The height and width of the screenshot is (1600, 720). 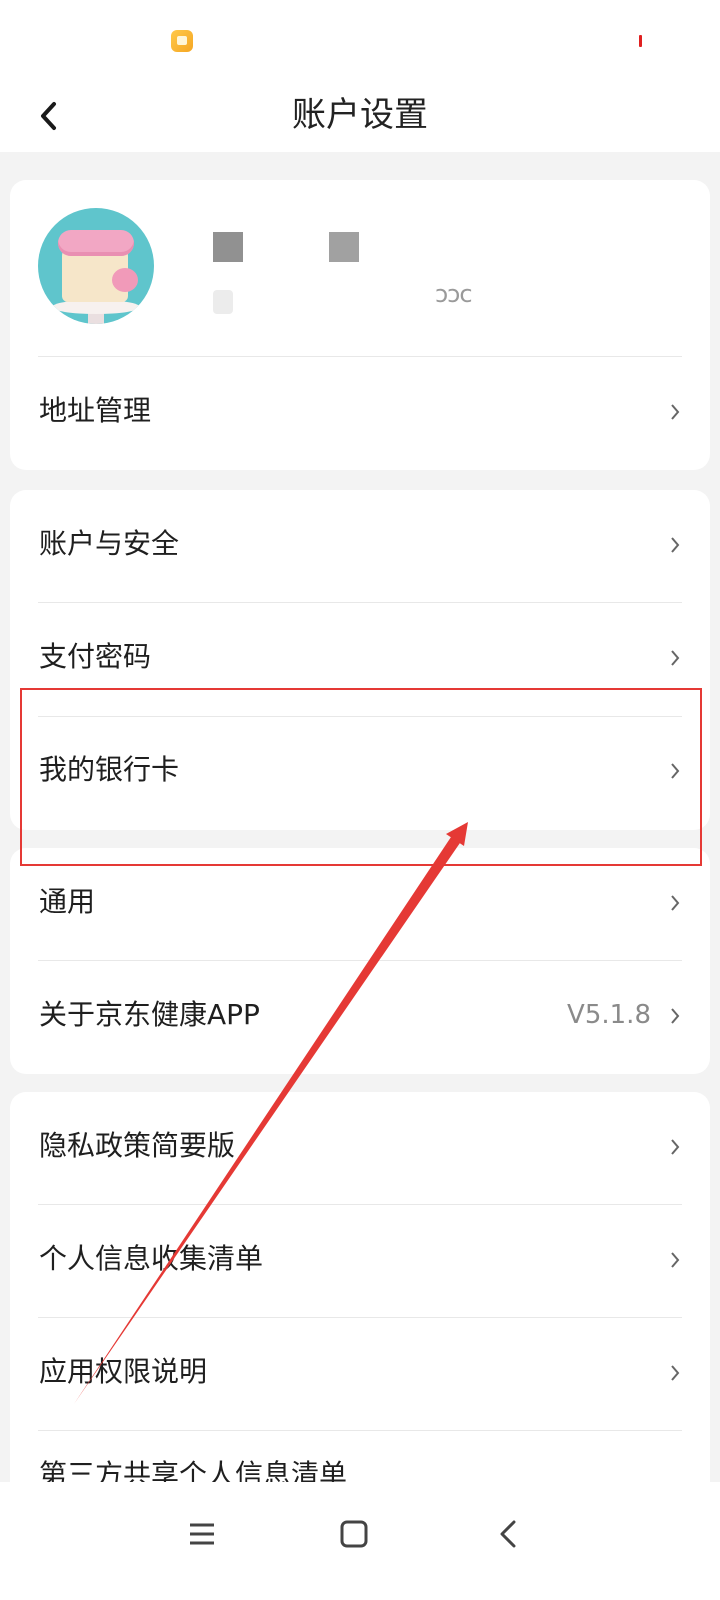 I want to click on nav-menu-button, so click(x=202, y=1534).